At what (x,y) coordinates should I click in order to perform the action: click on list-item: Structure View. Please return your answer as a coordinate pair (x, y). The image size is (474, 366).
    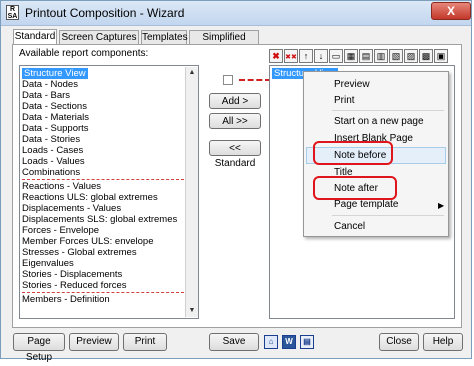
    Looking at the image, I should click on (55, 73).